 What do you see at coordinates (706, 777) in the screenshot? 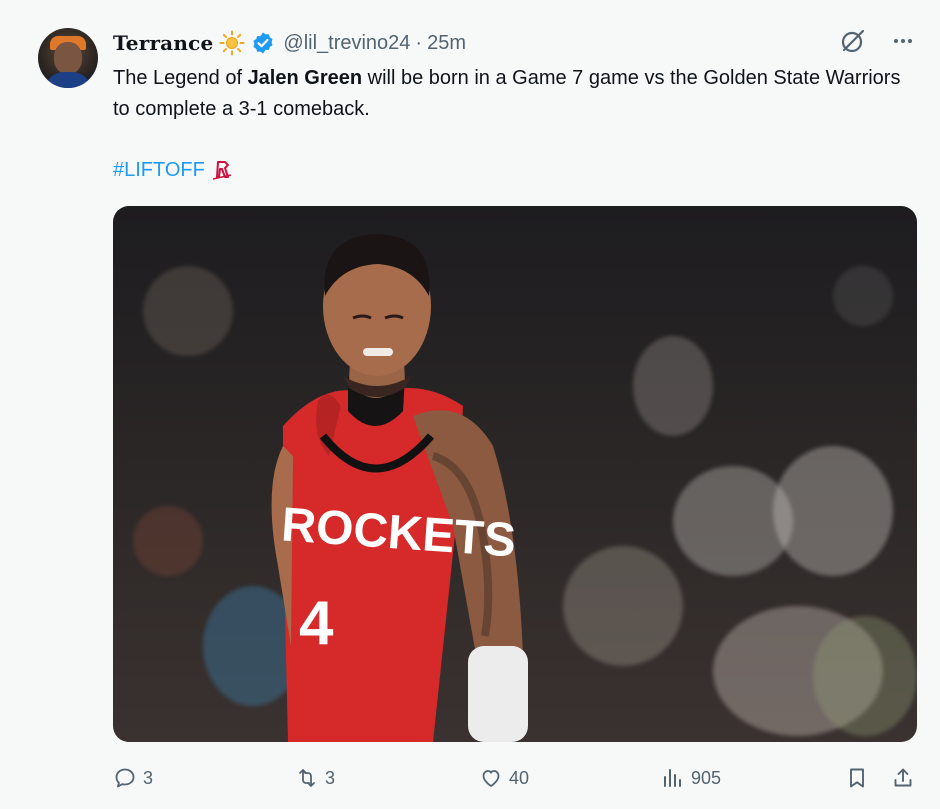
I see `view-count: 905` at bounding box center [706, 777].